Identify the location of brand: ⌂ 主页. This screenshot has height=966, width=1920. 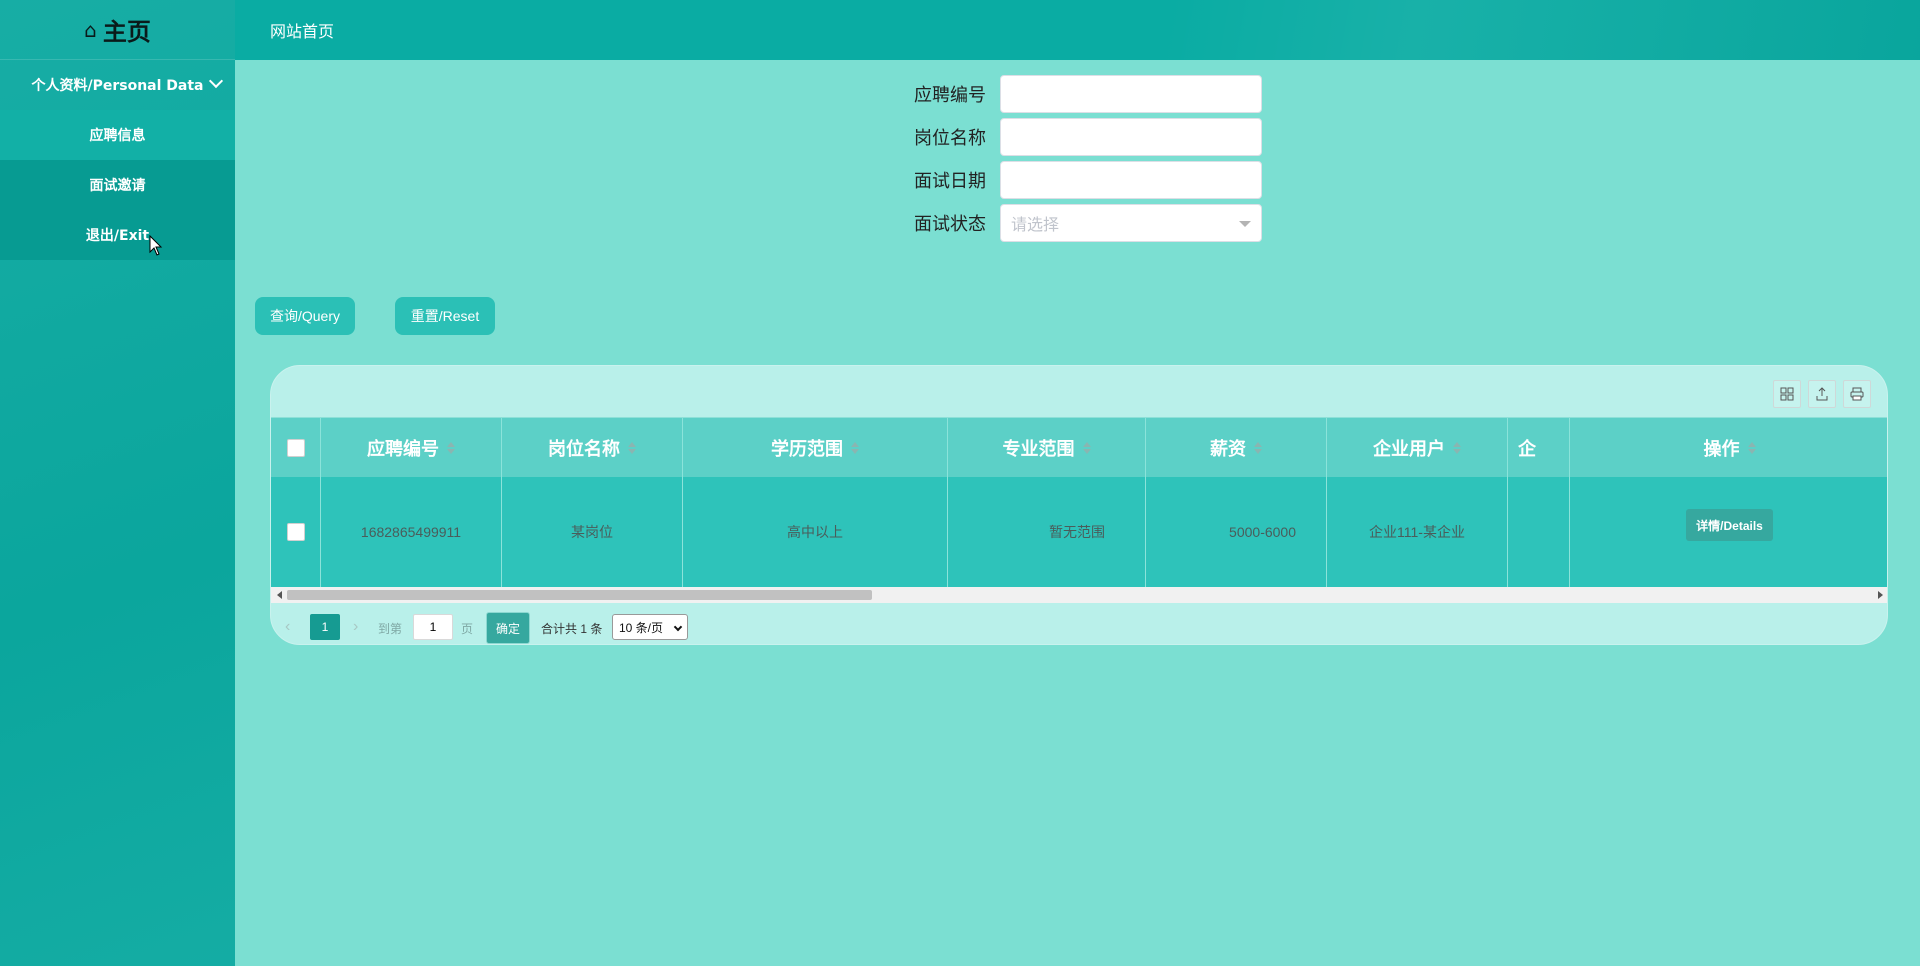
(117, 30).